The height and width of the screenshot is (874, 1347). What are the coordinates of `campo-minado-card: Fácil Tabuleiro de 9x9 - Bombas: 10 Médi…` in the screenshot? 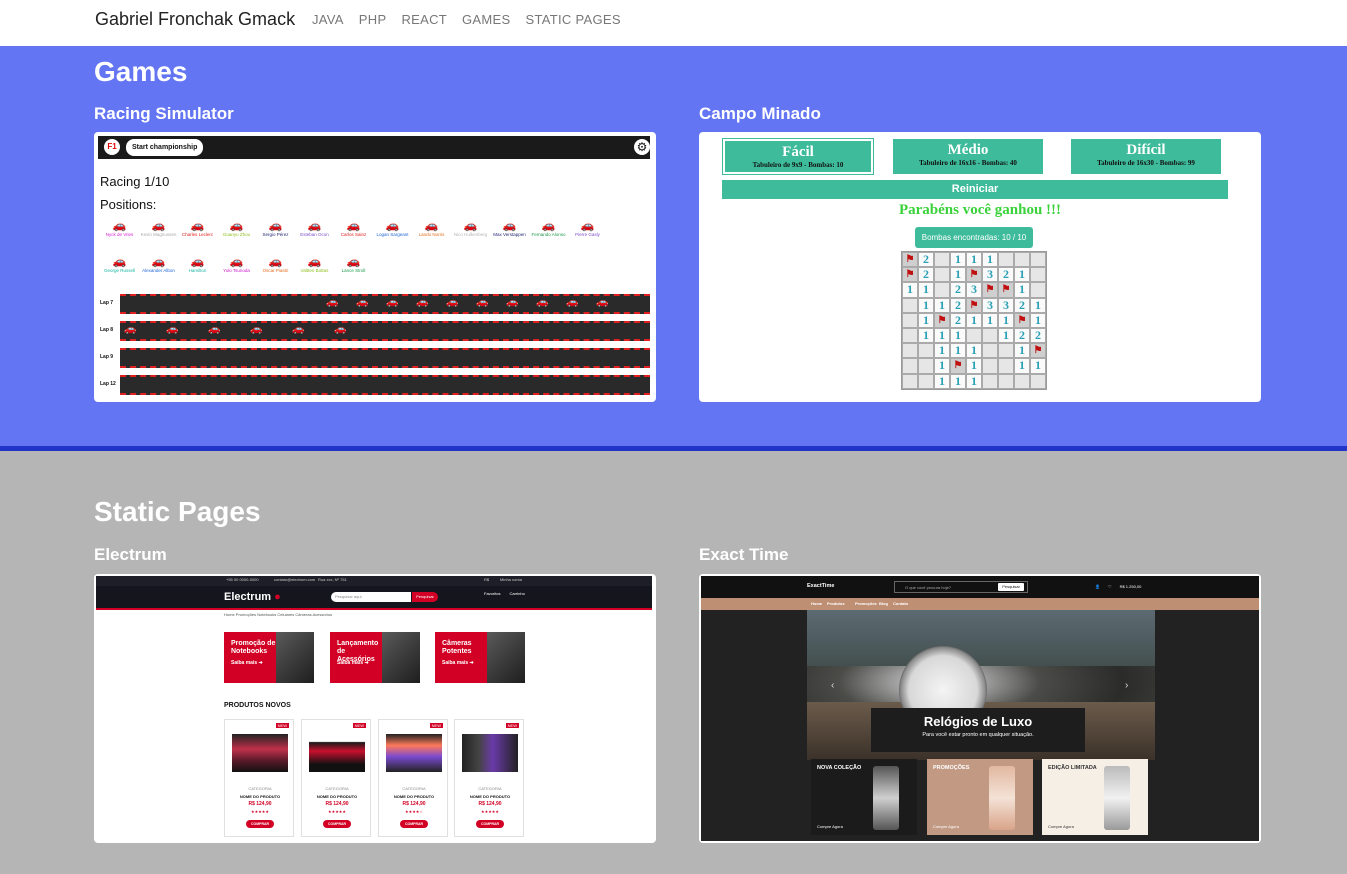 It's located at (980, 267).